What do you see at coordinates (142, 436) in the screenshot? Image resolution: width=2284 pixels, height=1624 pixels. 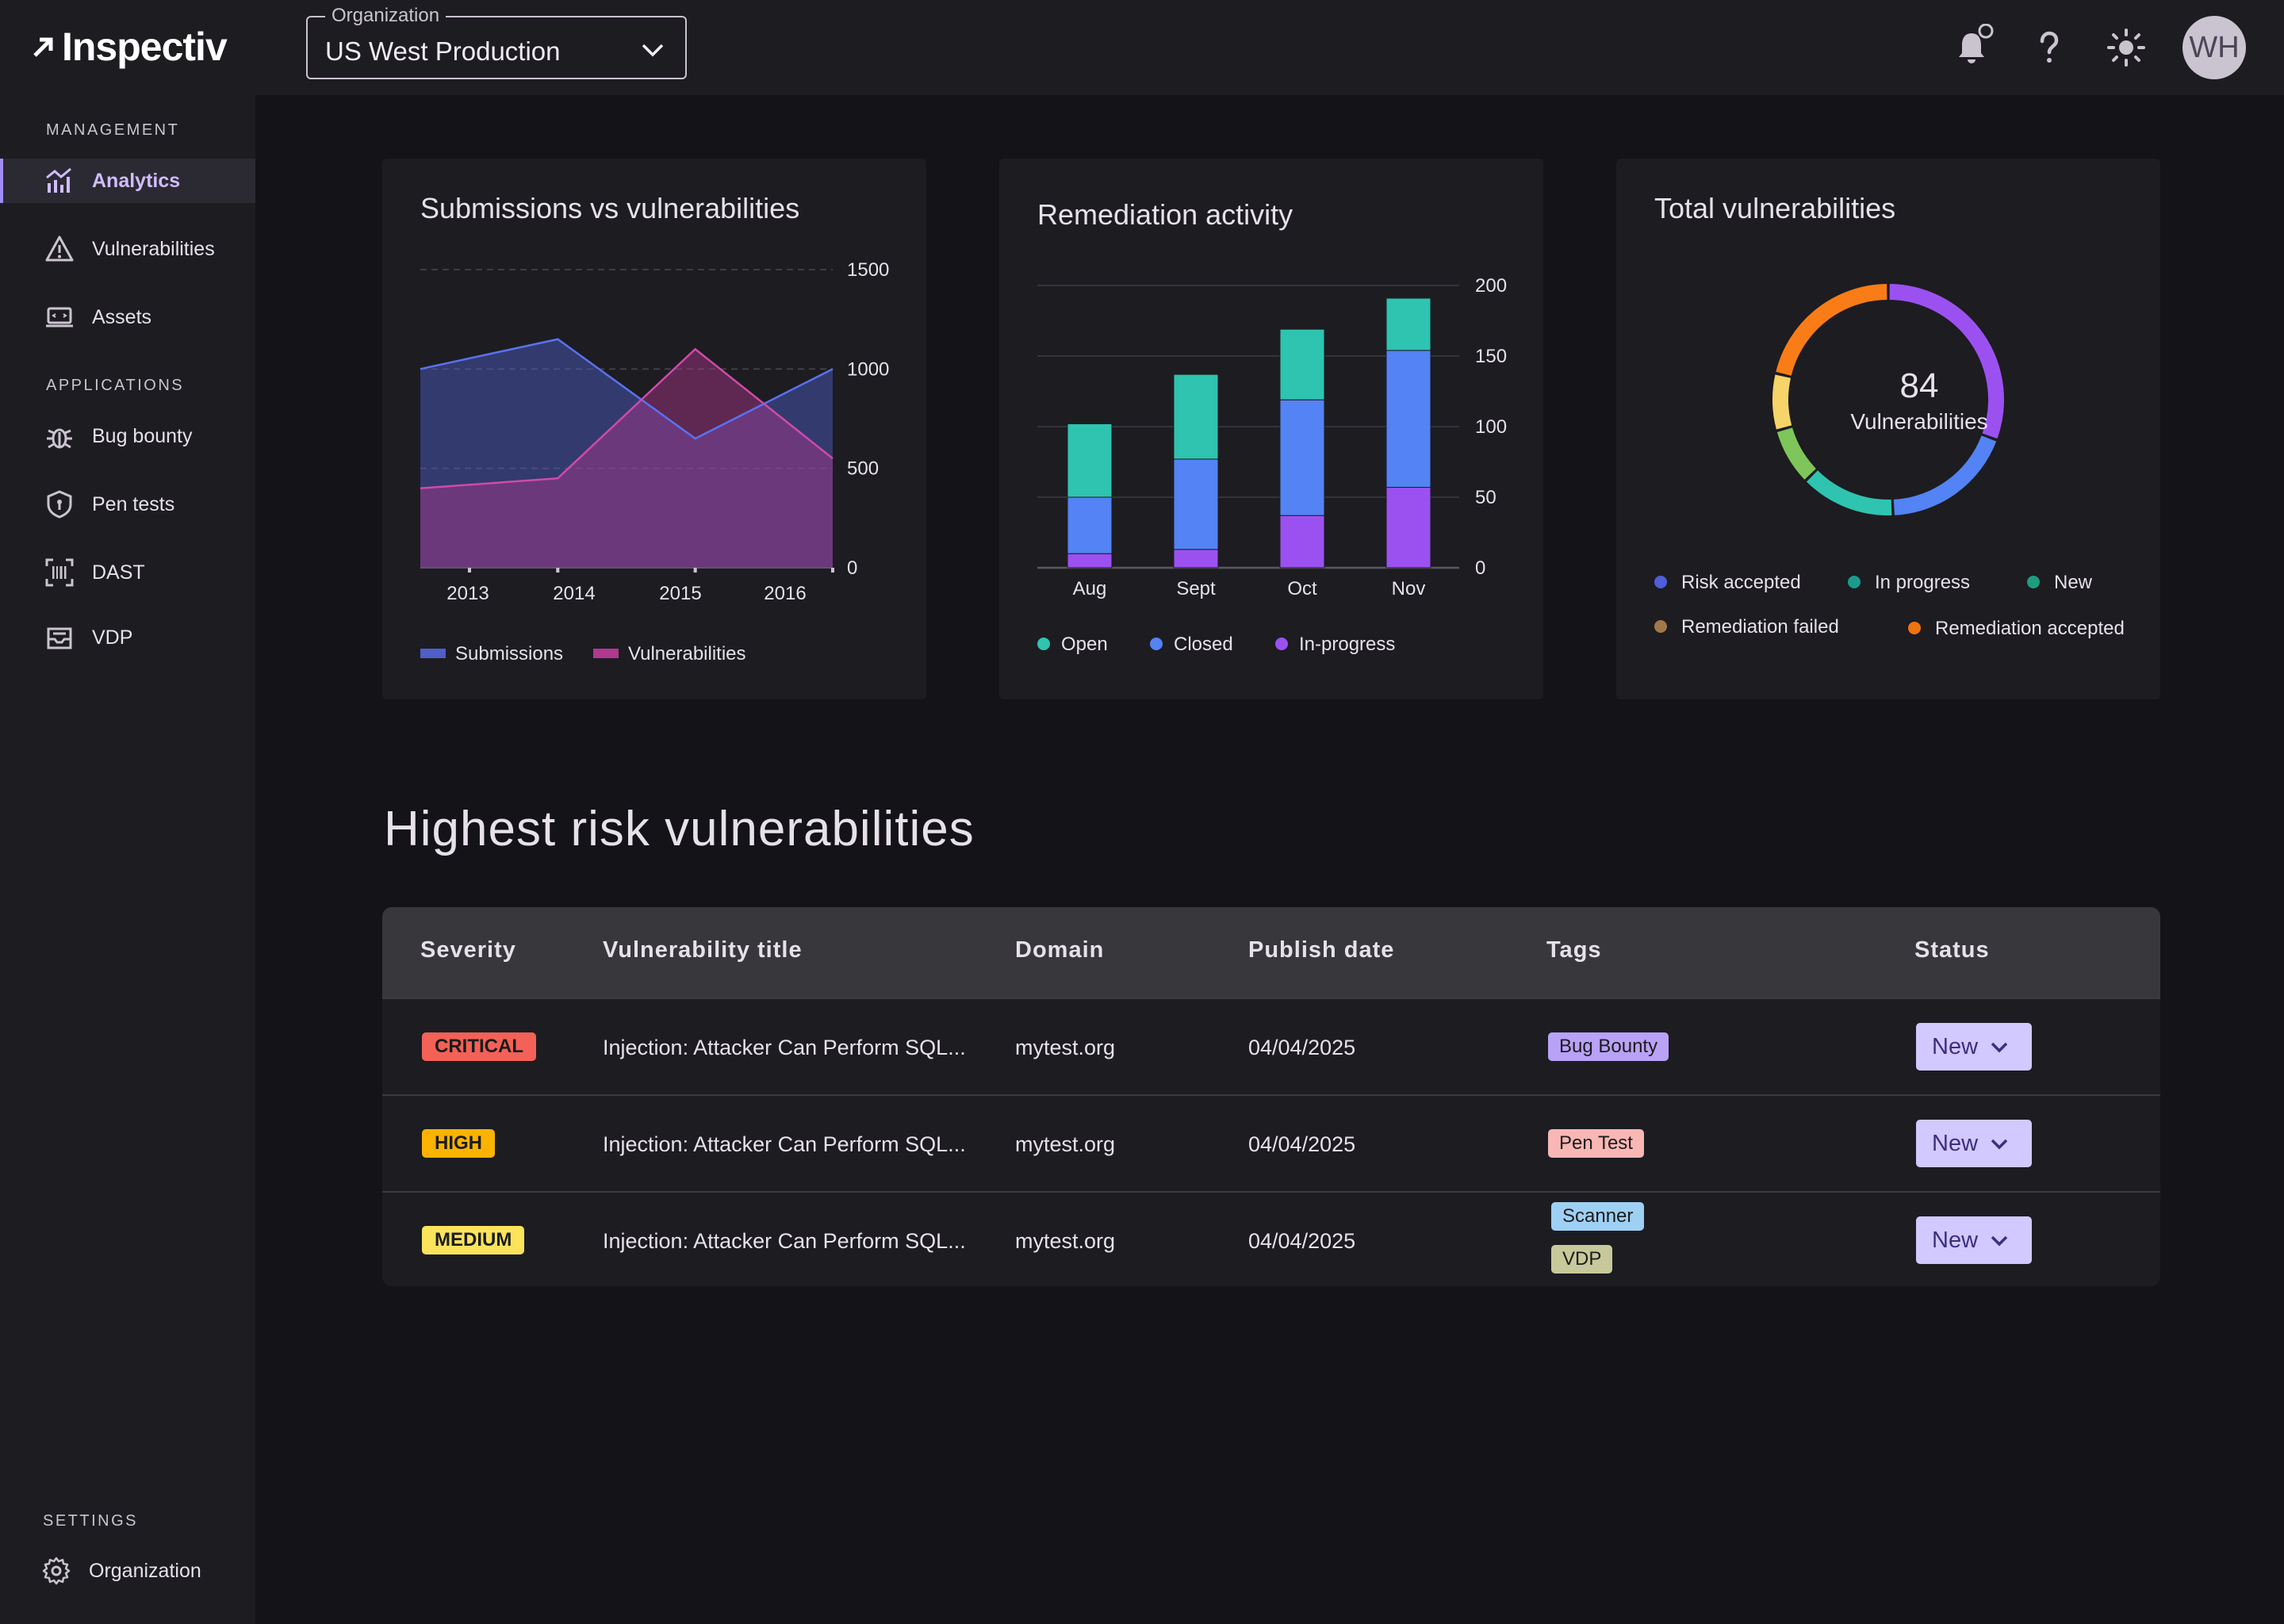 I see `sidebar-item-label: Bug bounty` at bounding box center [142, 436].